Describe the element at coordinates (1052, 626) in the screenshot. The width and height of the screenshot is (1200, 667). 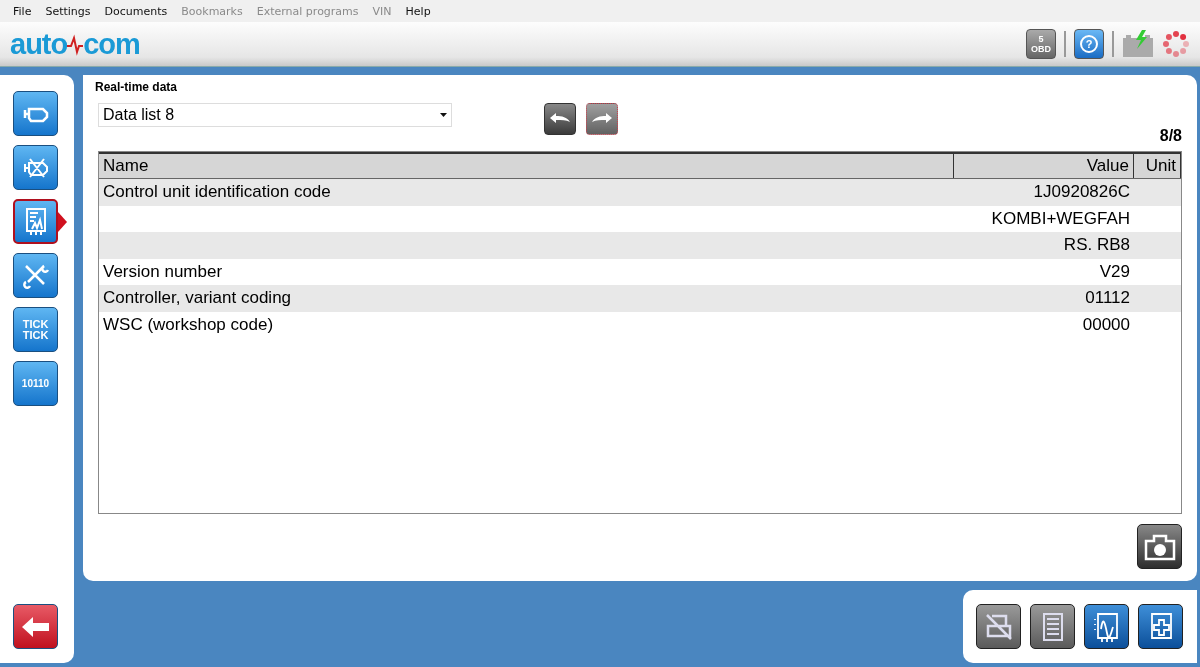
I see `list-icon` at that location.